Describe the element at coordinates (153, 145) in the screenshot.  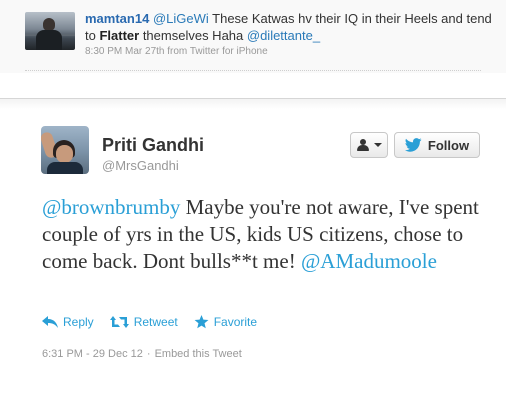
I see `display-name: Priti Gandhi` at that location.